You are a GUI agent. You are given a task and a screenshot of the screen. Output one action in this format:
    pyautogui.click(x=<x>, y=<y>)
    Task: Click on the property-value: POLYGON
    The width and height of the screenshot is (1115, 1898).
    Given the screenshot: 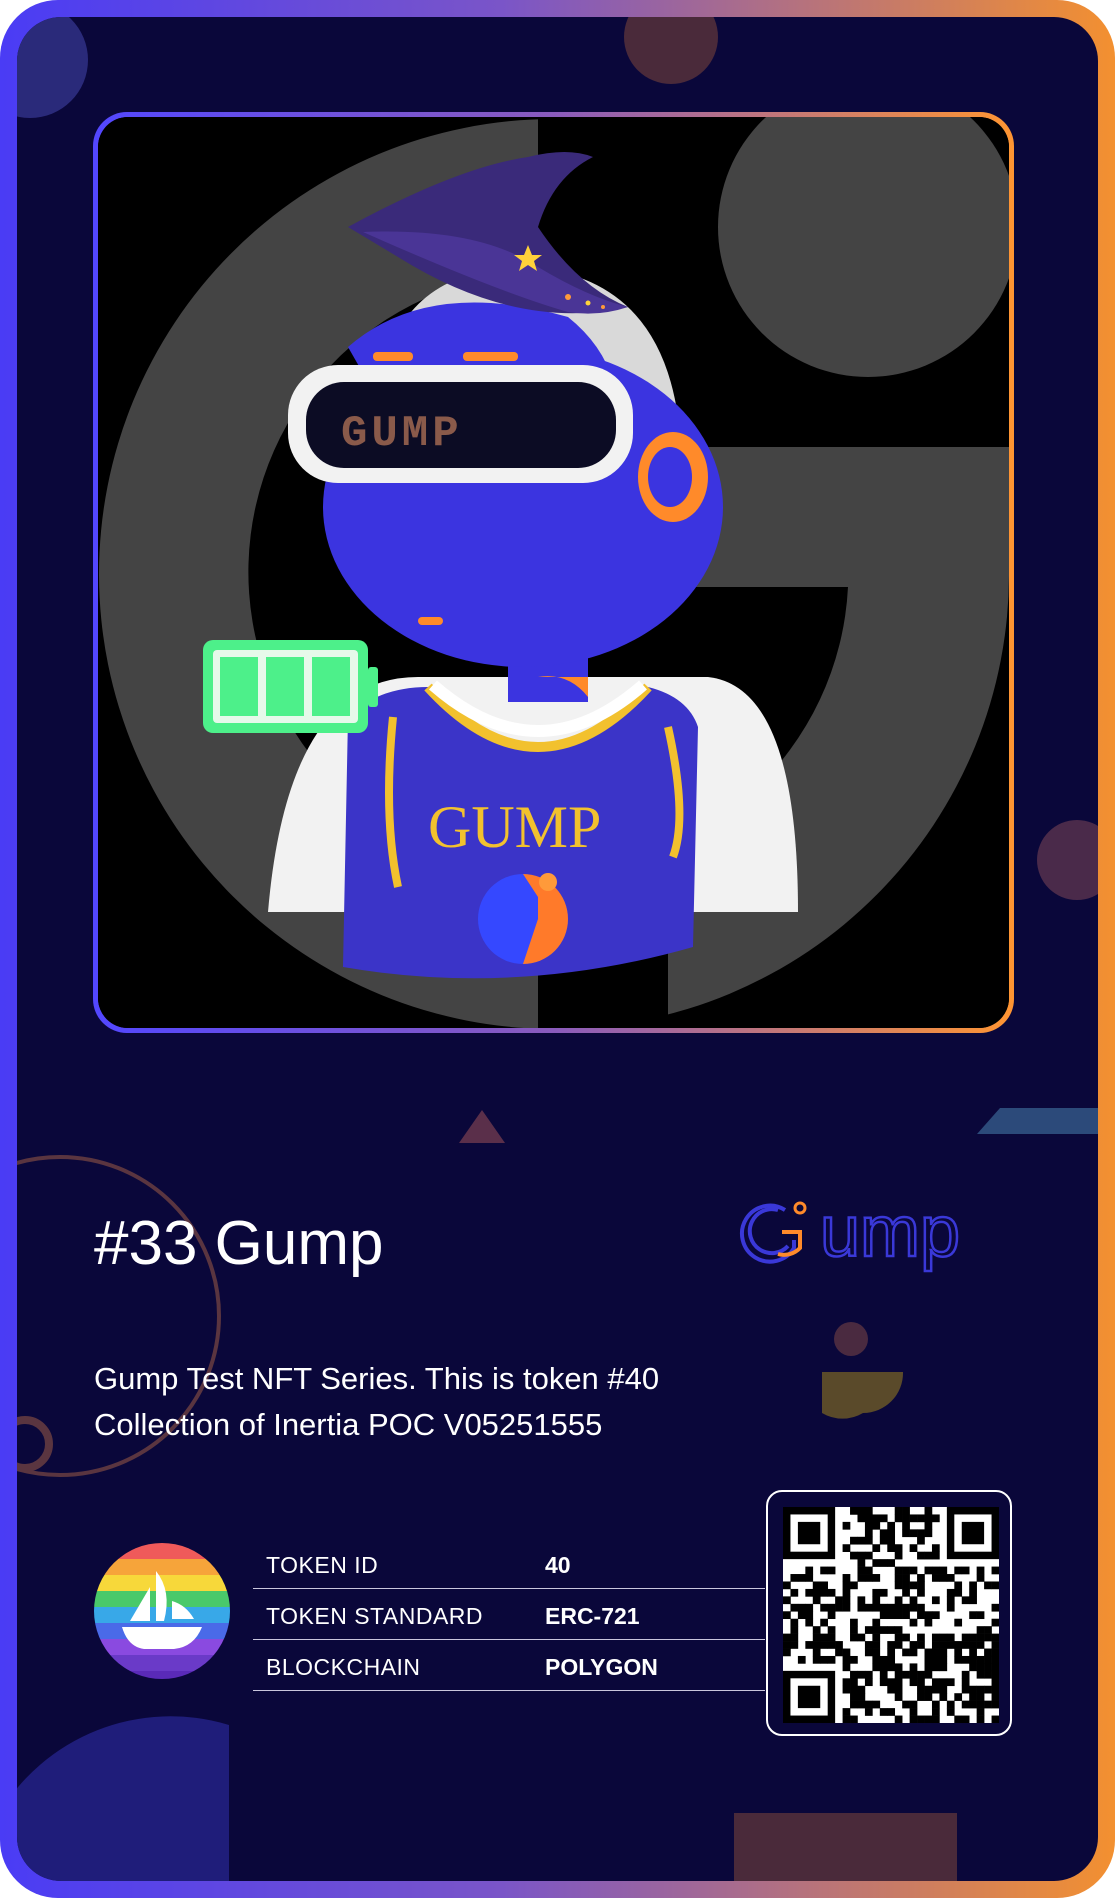 What is the action you would take?
    pyautogui.click(x=601, y=1667)
    